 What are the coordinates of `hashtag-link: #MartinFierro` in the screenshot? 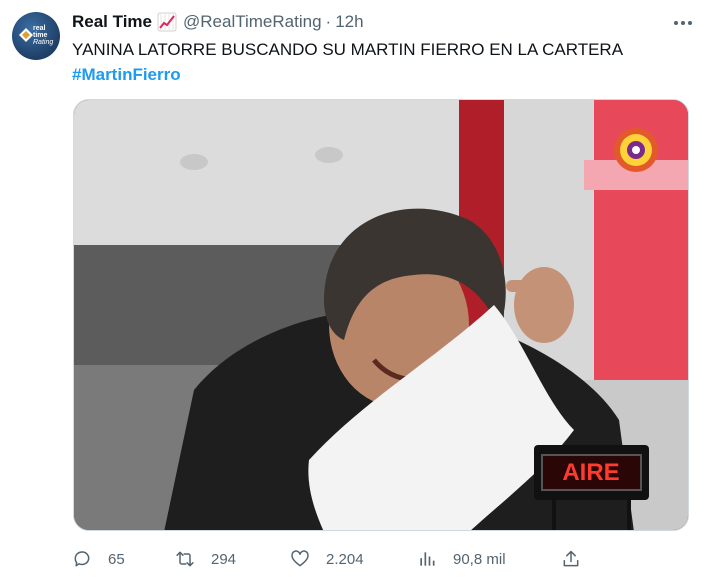 It's located at (126, 75).